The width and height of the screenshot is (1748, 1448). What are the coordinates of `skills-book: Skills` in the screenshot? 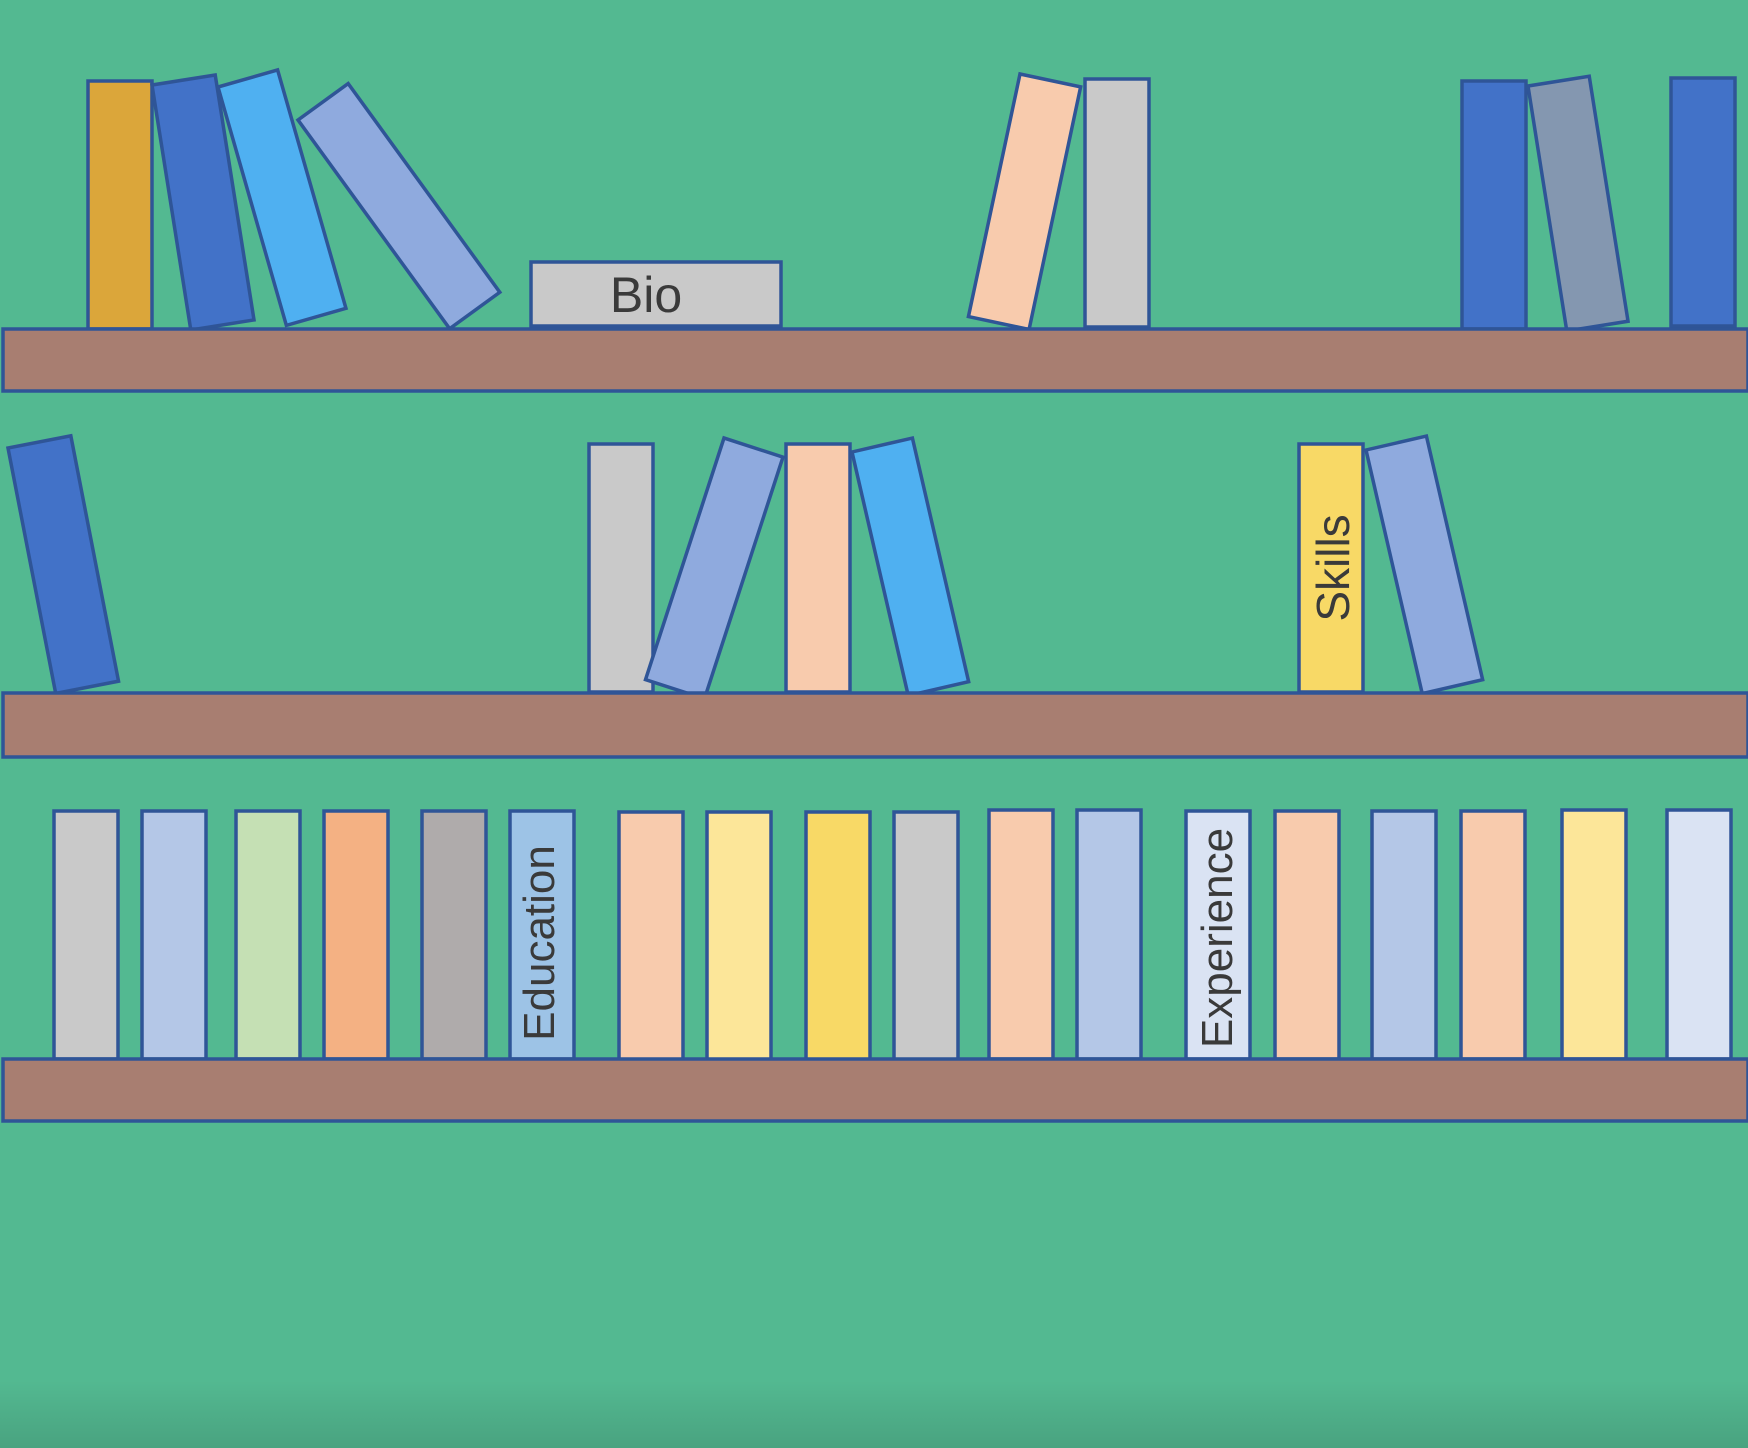 It's located at (1331, 568).